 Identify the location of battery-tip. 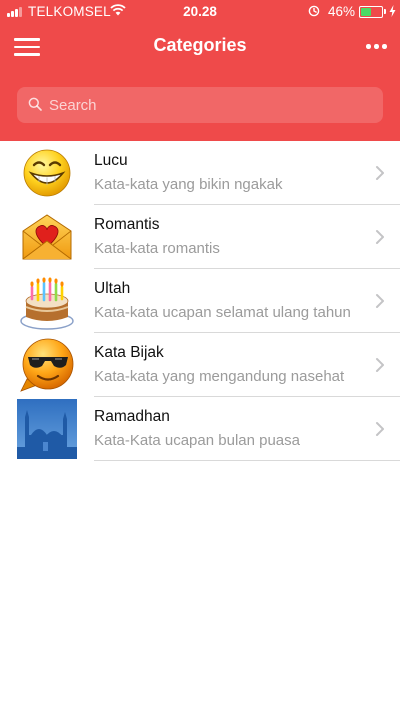
(385, 11).